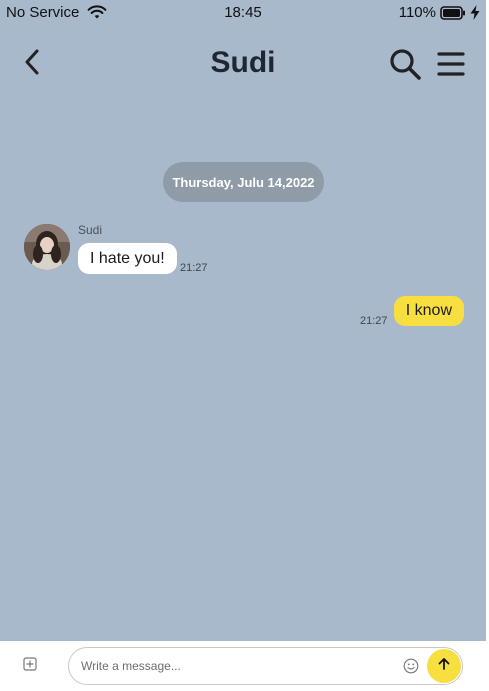 The width and height of the screenshot is (489, 691). I want to click on battery-icon, so click(453, 12).